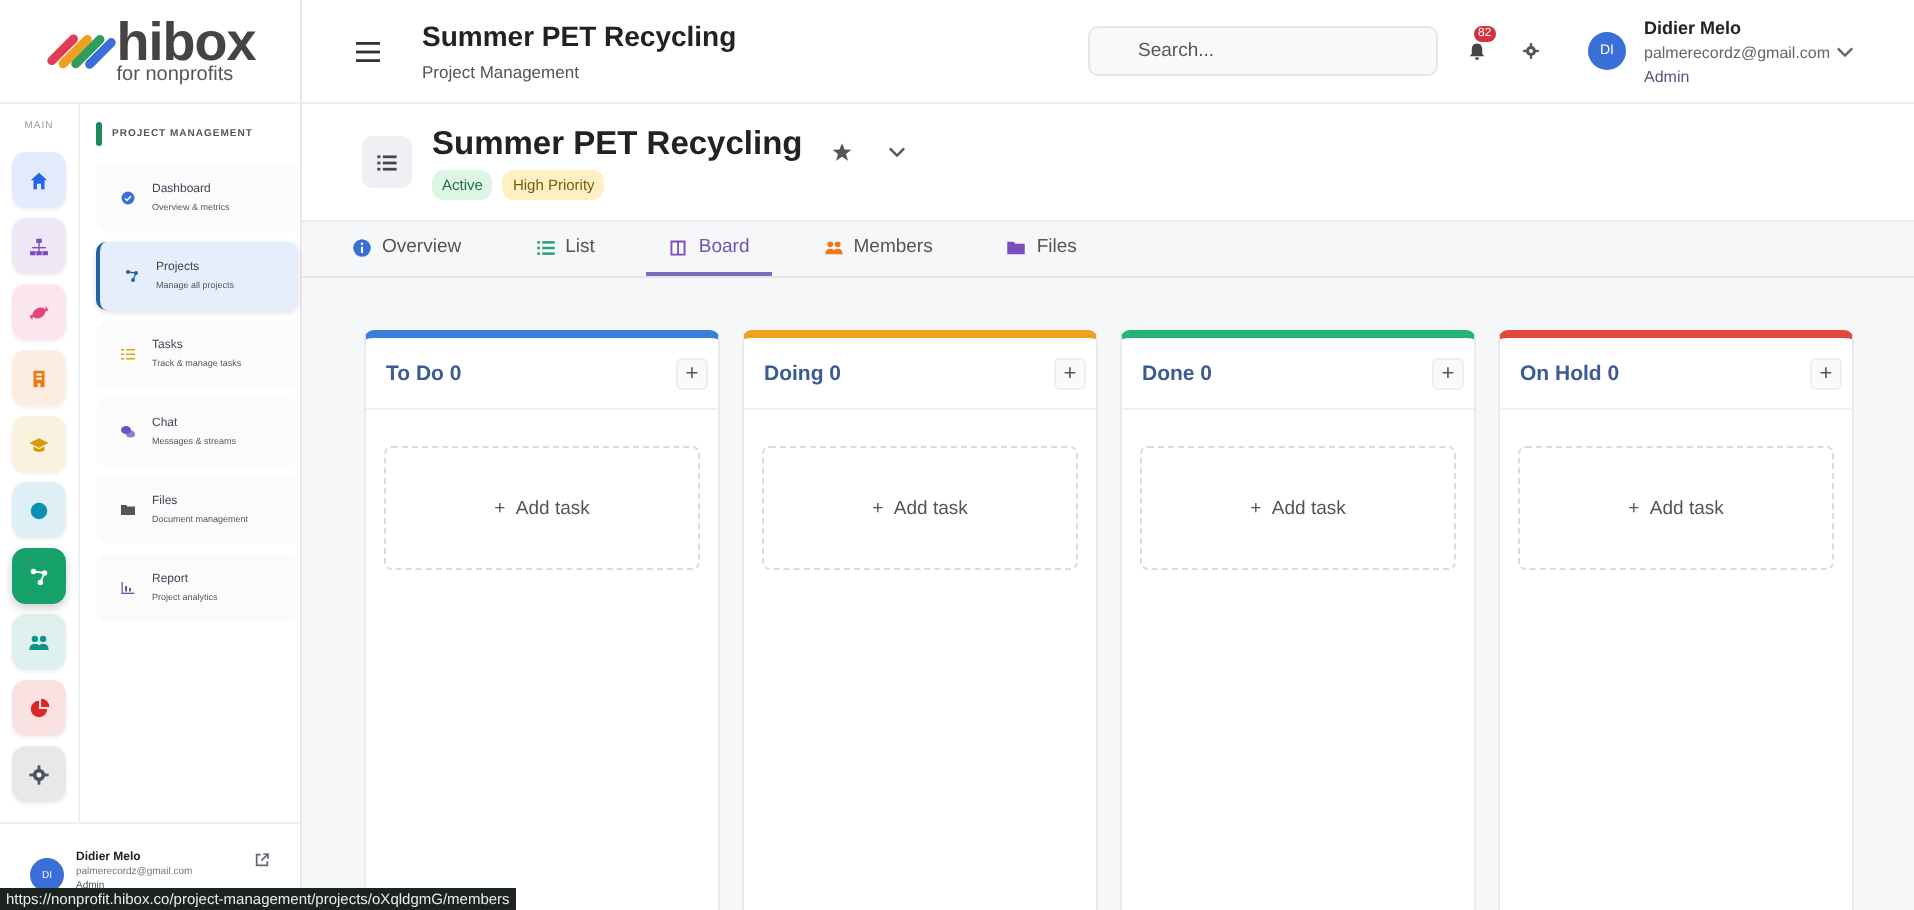  I want to click on pie-icon, so click(39, 708).